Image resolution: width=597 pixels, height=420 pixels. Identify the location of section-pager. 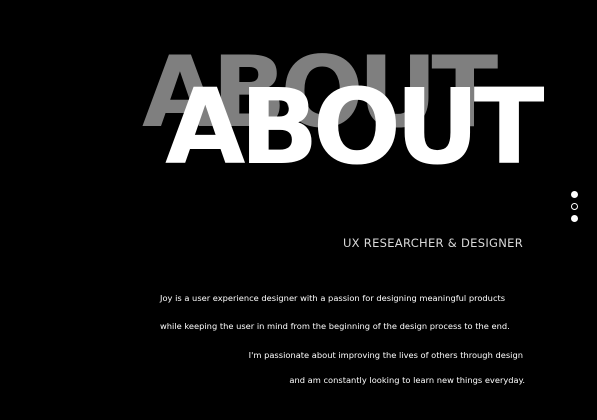
(574, 206).